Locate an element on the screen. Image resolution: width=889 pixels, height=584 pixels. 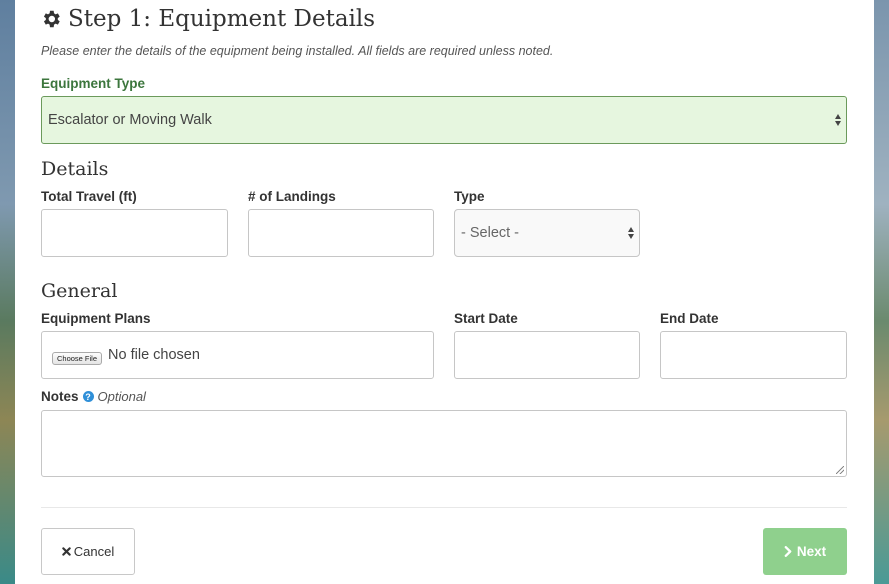
notes-textarea is located at coordinates (444, 443).